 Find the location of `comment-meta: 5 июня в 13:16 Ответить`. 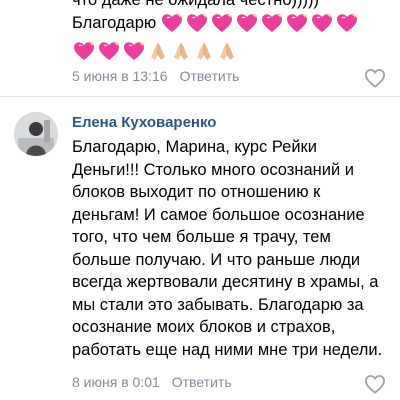

comment-meta: 5 июня в 13:16 Ответить is located at coordinates (155, 76).